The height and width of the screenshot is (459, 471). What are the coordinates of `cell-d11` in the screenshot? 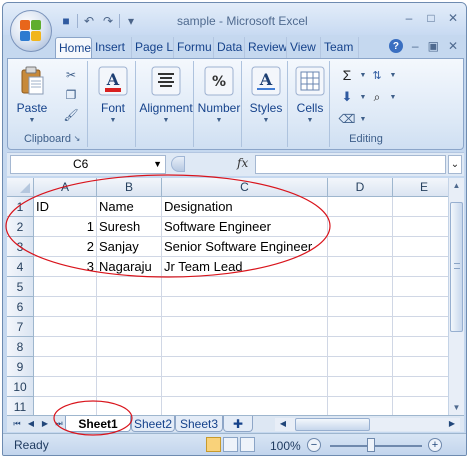 It's located at (360, 406).